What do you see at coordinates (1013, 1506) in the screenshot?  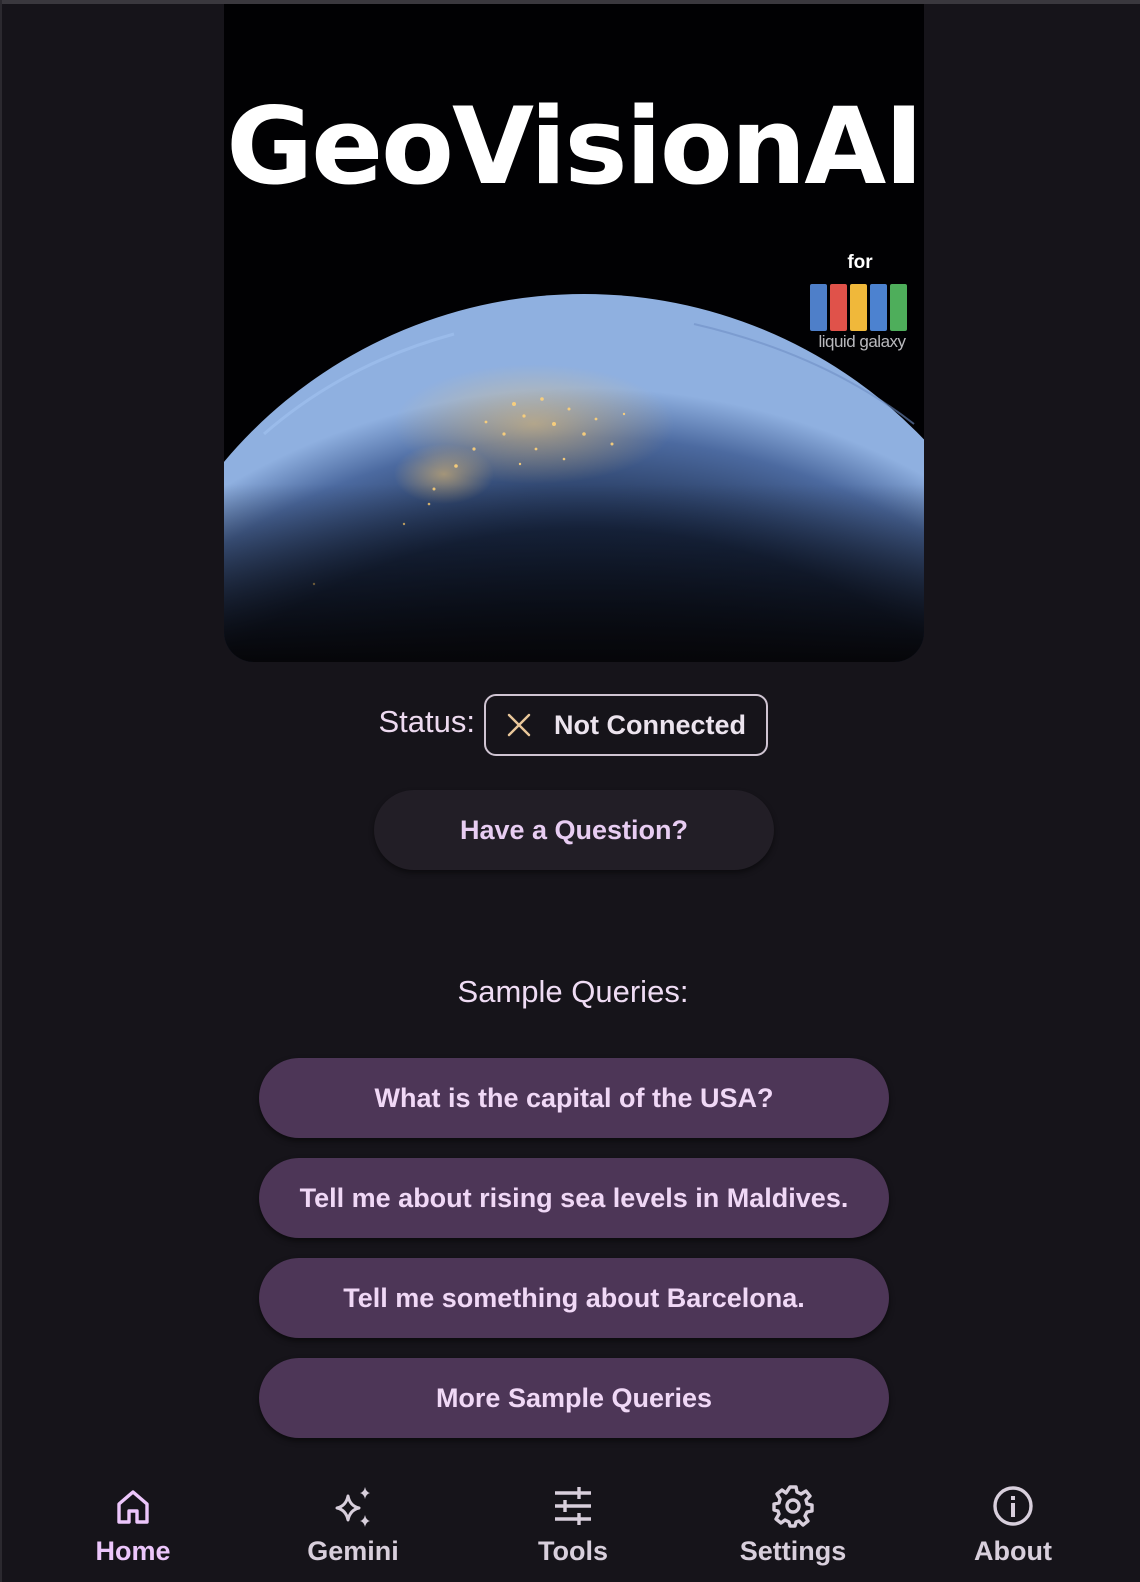 I see `info-icon` at bounding box center [1013, 1506].